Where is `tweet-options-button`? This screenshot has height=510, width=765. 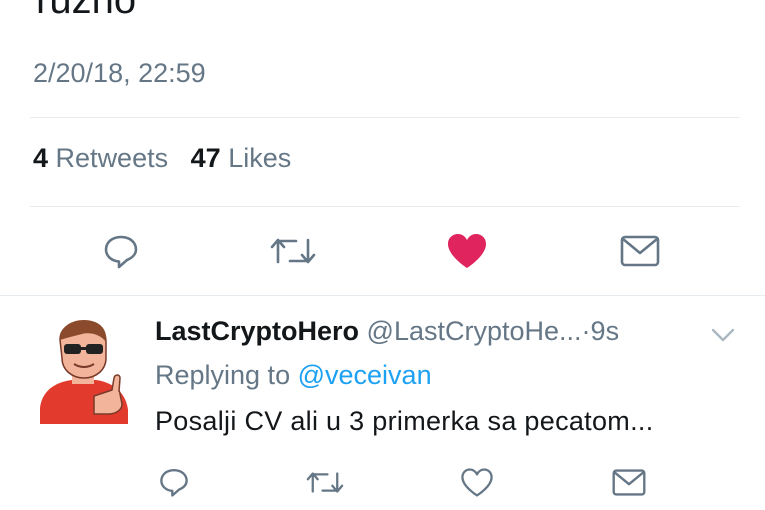 tweet-options-button is located at coordinates (723, 337).